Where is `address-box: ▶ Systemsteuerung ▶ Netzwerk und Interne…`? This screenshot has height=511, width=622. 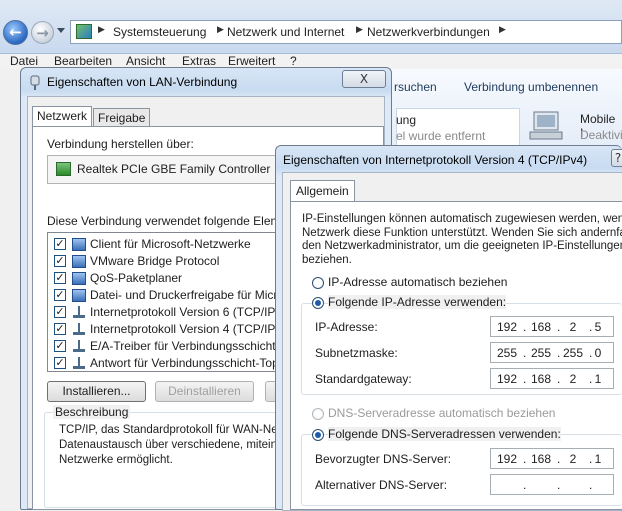
address-box: ▶ Systemsteuerung ▶ Netzwerk und Interne… is located at coordinates (346, 32).